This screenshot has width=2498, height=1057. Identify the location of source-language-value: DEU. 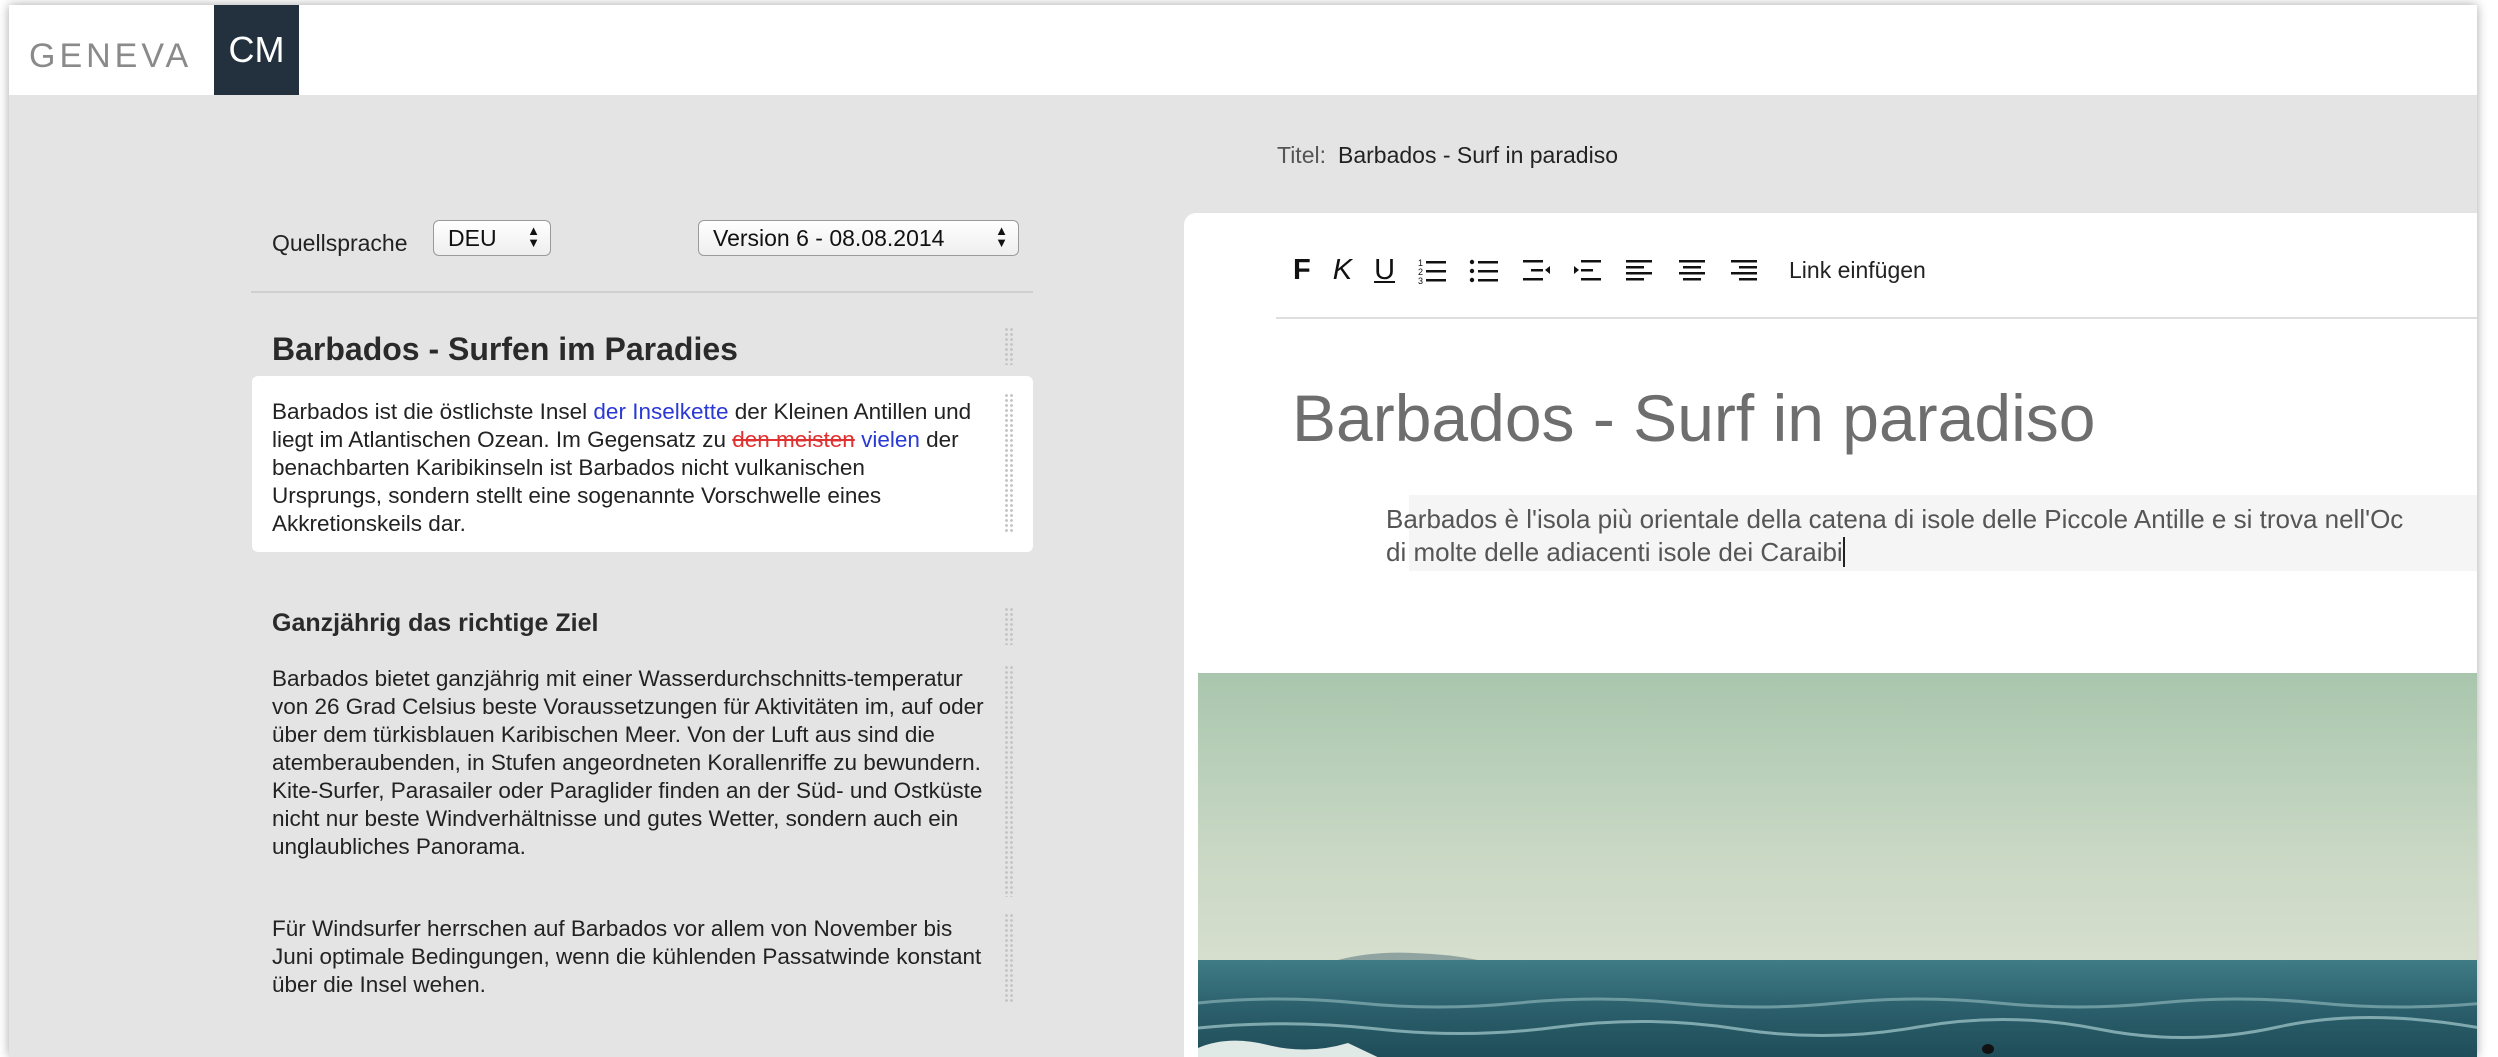
(472, 237).